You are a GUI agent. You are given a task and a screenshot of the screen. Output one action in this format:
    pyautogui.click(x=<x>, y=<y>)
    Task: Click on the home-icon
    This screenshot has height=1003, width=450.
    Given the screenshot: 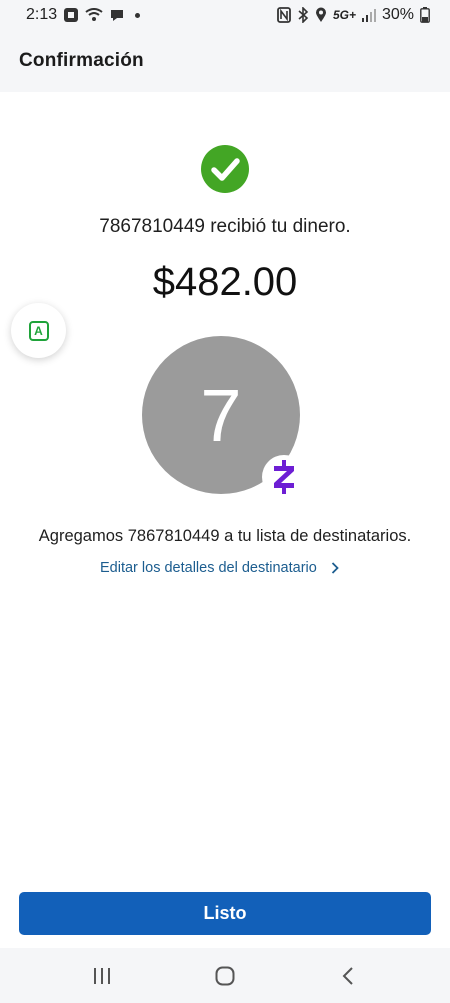 What is the action you would take?
    pyautogui.click(x=225, y=976)
    